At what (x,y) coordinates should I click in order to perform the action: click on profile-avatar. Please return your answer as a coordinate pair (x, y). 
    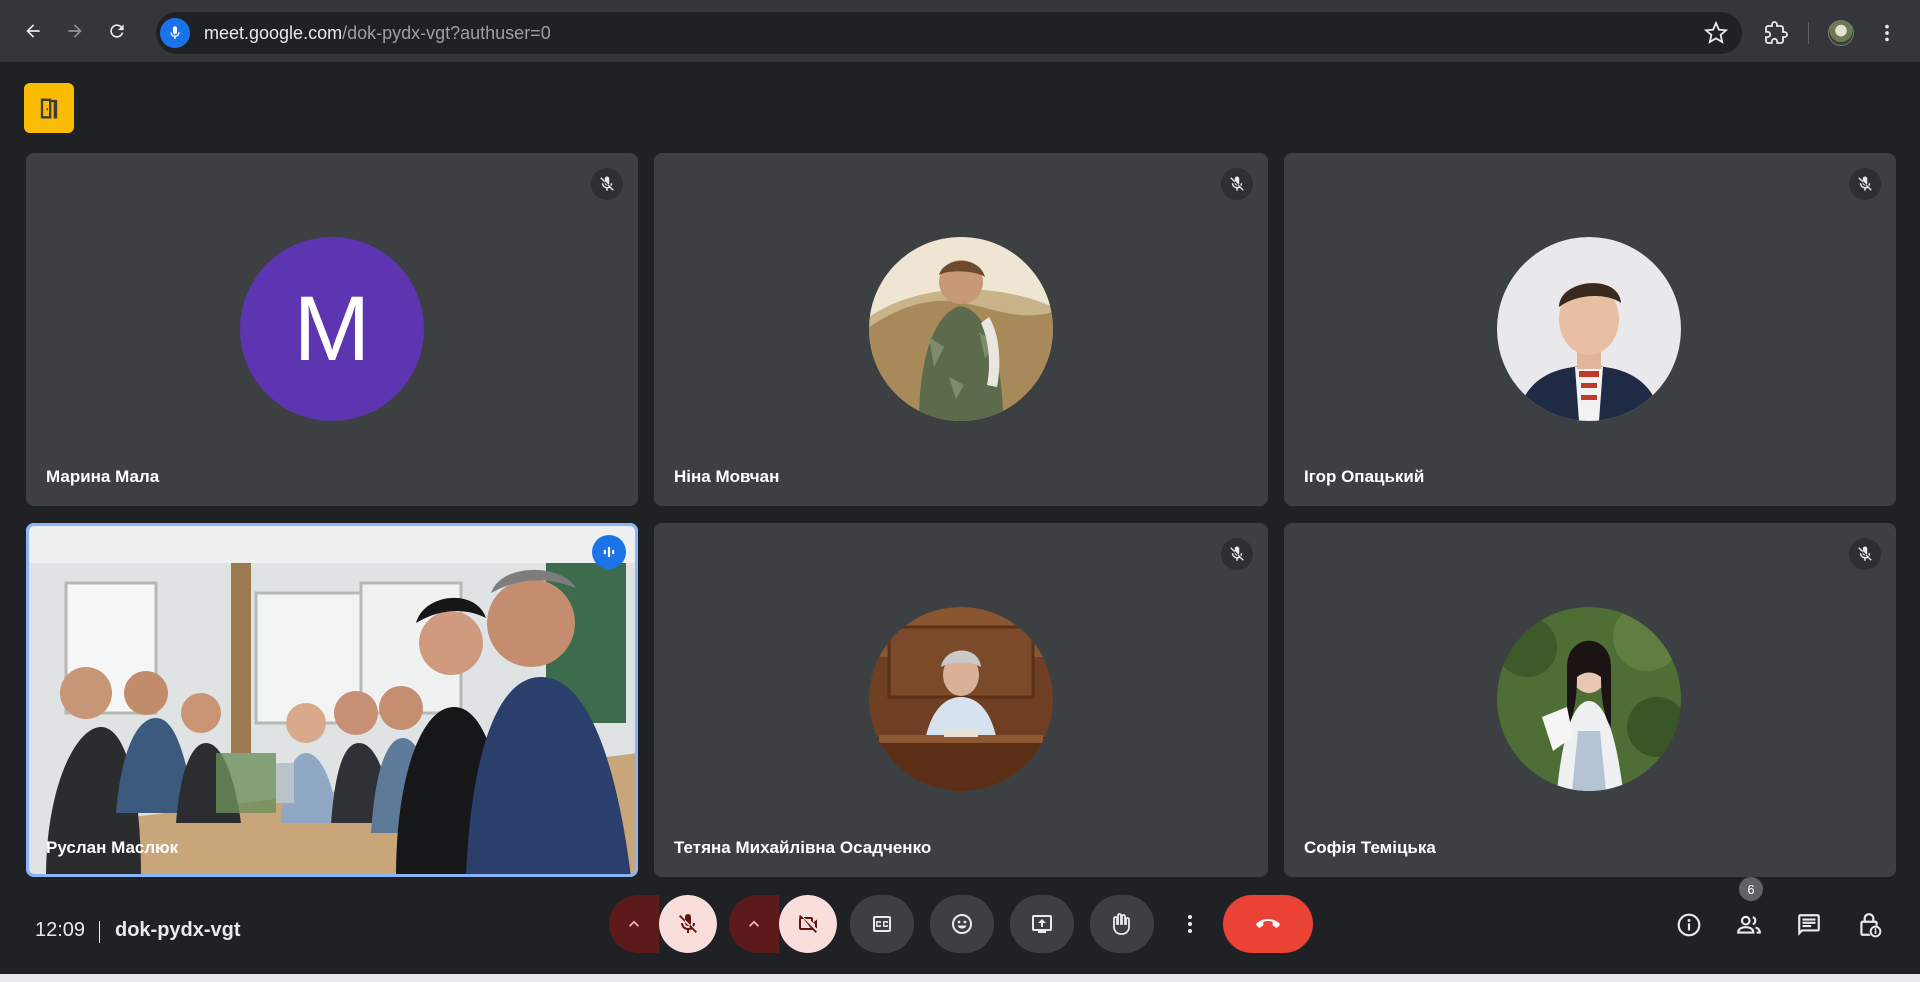
    Looking at the image, I should click on (1841, 33).